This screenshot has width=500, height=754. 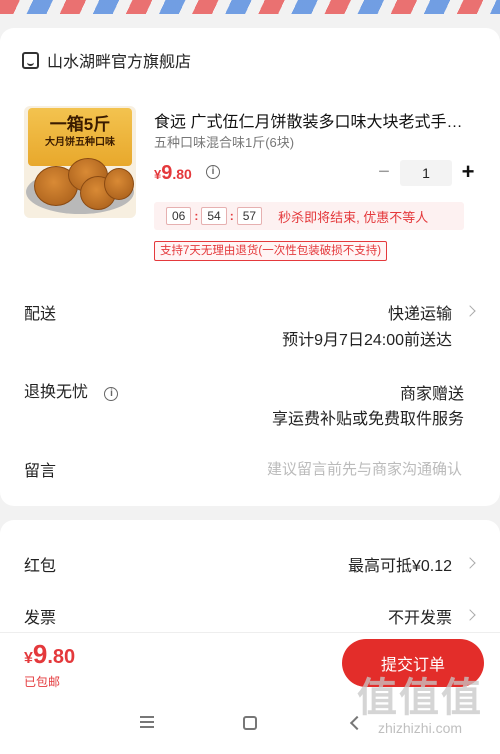 What do you see at coordinates (420, 312) in the screenshot?
I see `delivery-method: 快递运输` at bounding box center [420, 312].